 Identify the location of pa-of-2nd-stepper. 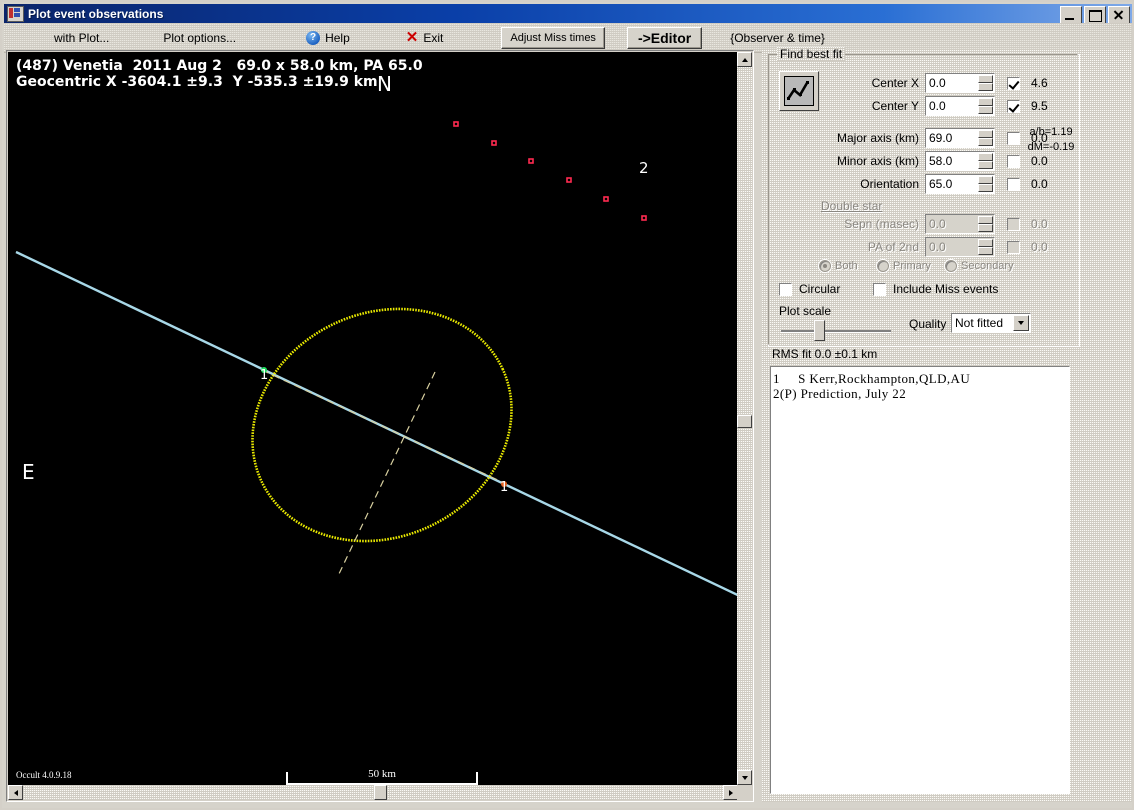
(985, 247).